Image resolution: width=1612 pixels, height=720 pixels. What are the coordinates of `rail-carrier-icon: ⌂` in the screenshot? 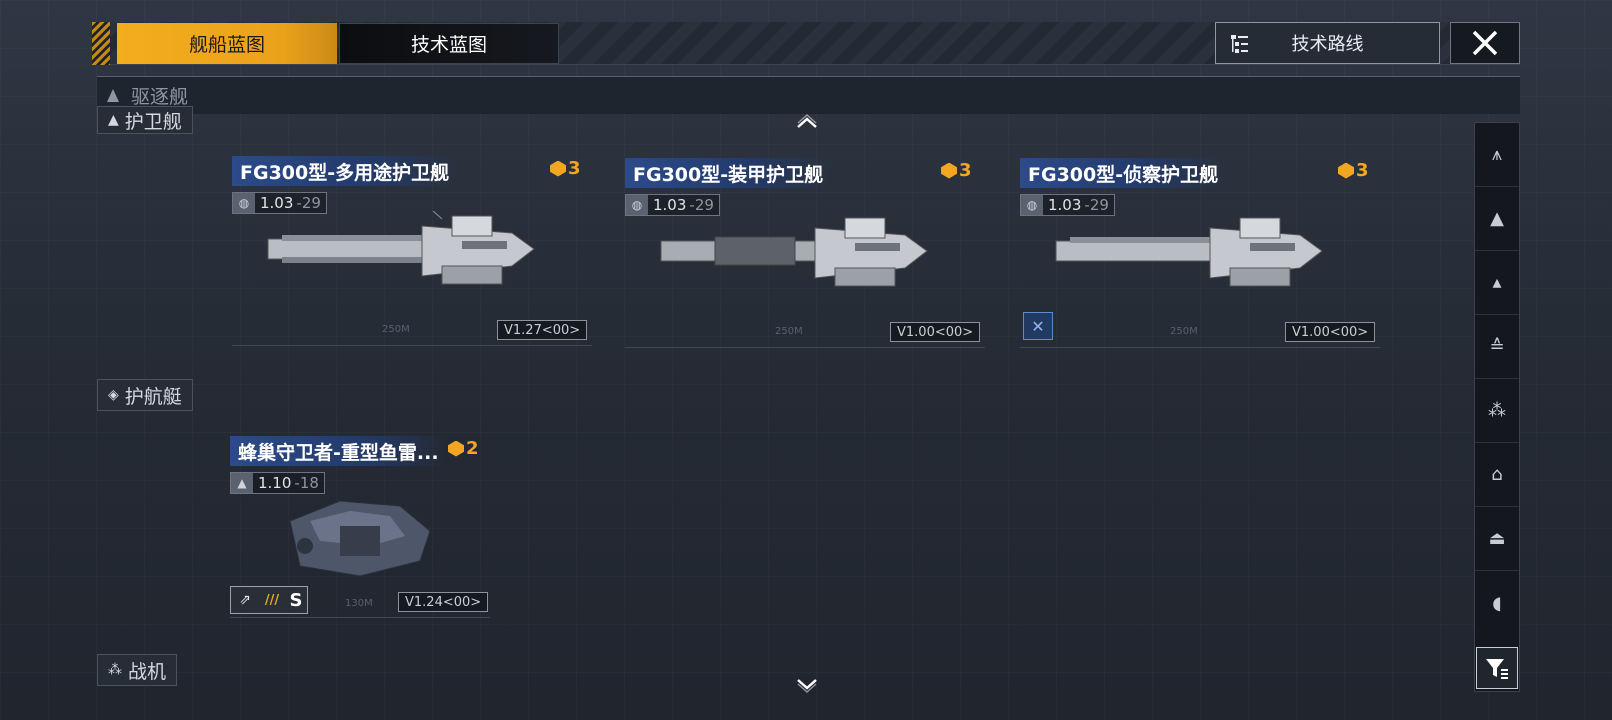 It's located at (1497, 475).